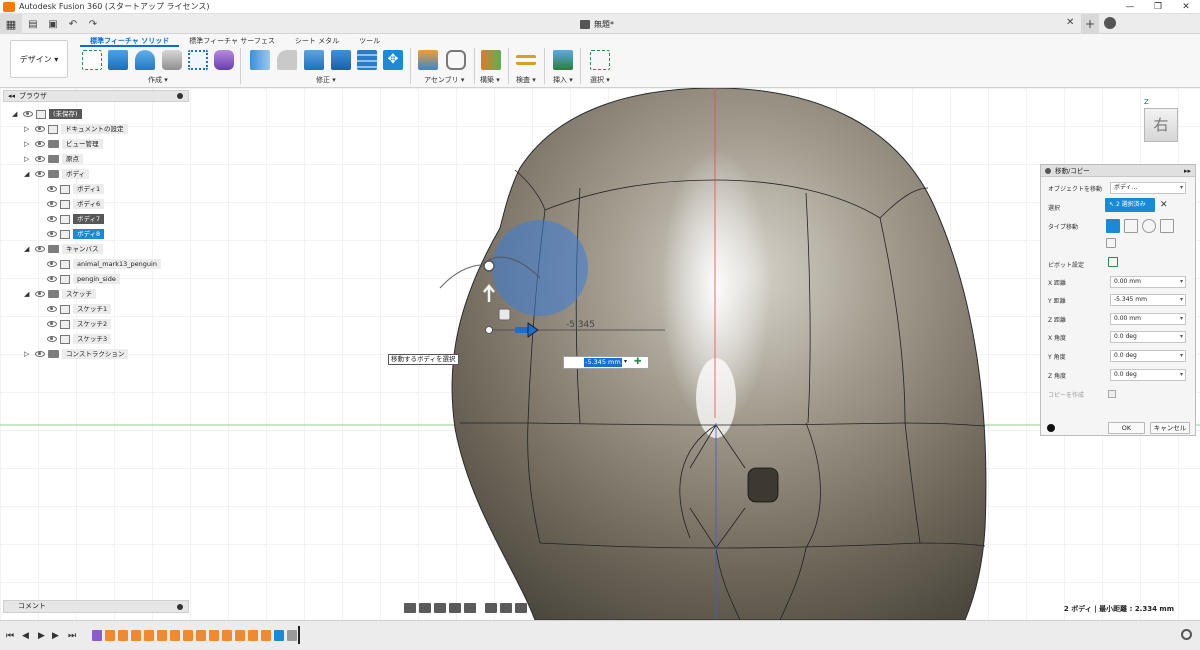  Describe the element at coordinates (393, 60) in the screenshot. I see `move-copy-icon: ✥` at that location.